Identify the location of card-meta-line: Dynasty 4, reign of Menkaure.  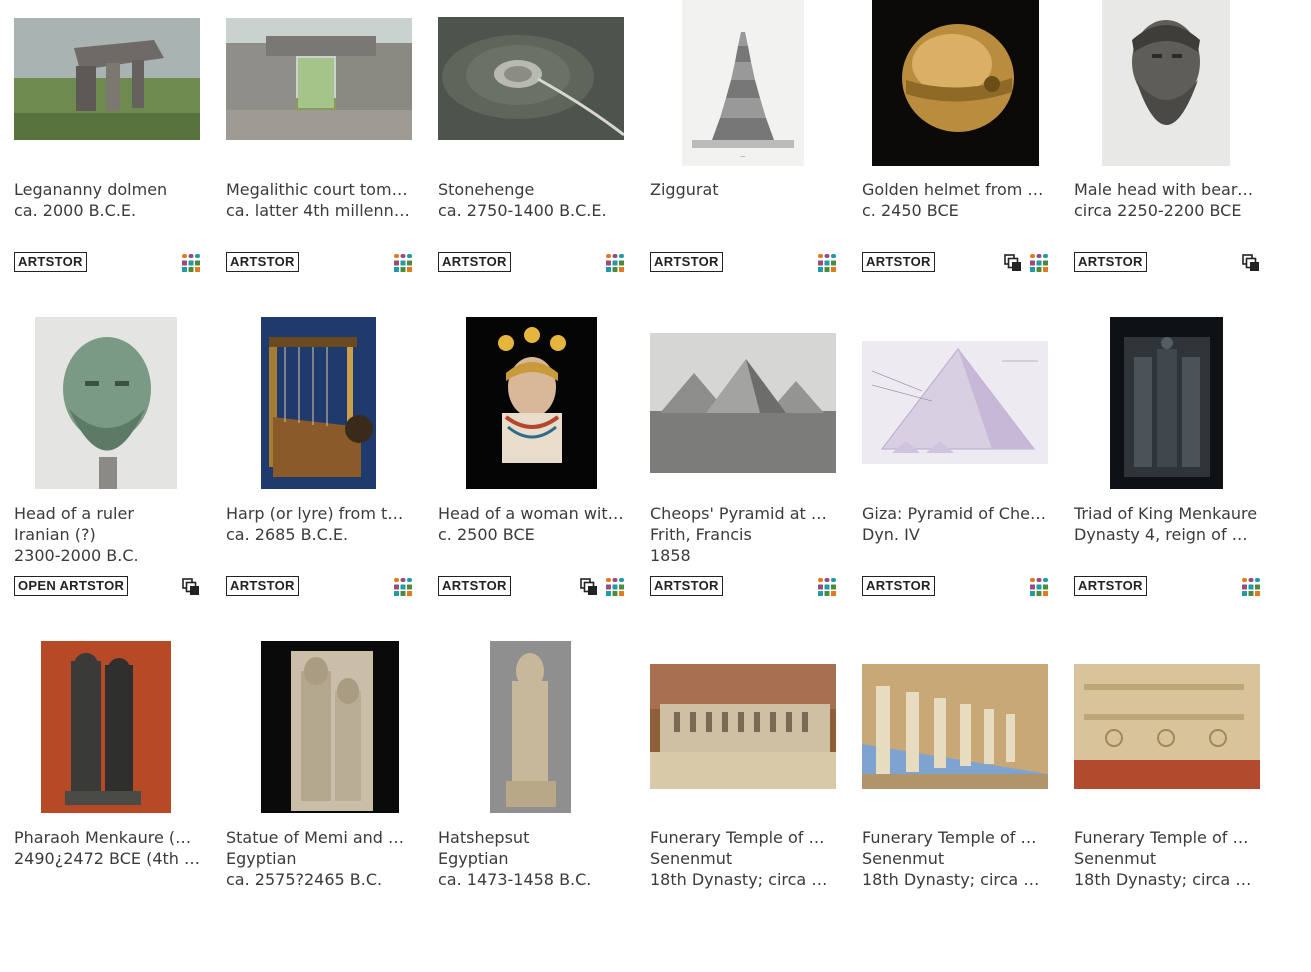
(1167, 534).